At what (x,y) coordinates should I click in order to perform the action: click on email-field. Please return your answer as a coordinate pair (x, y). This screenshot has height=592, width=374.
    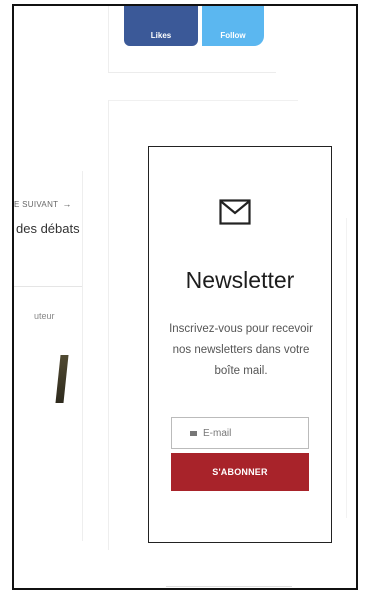
    Looking at the image, I should click on (240, 433).